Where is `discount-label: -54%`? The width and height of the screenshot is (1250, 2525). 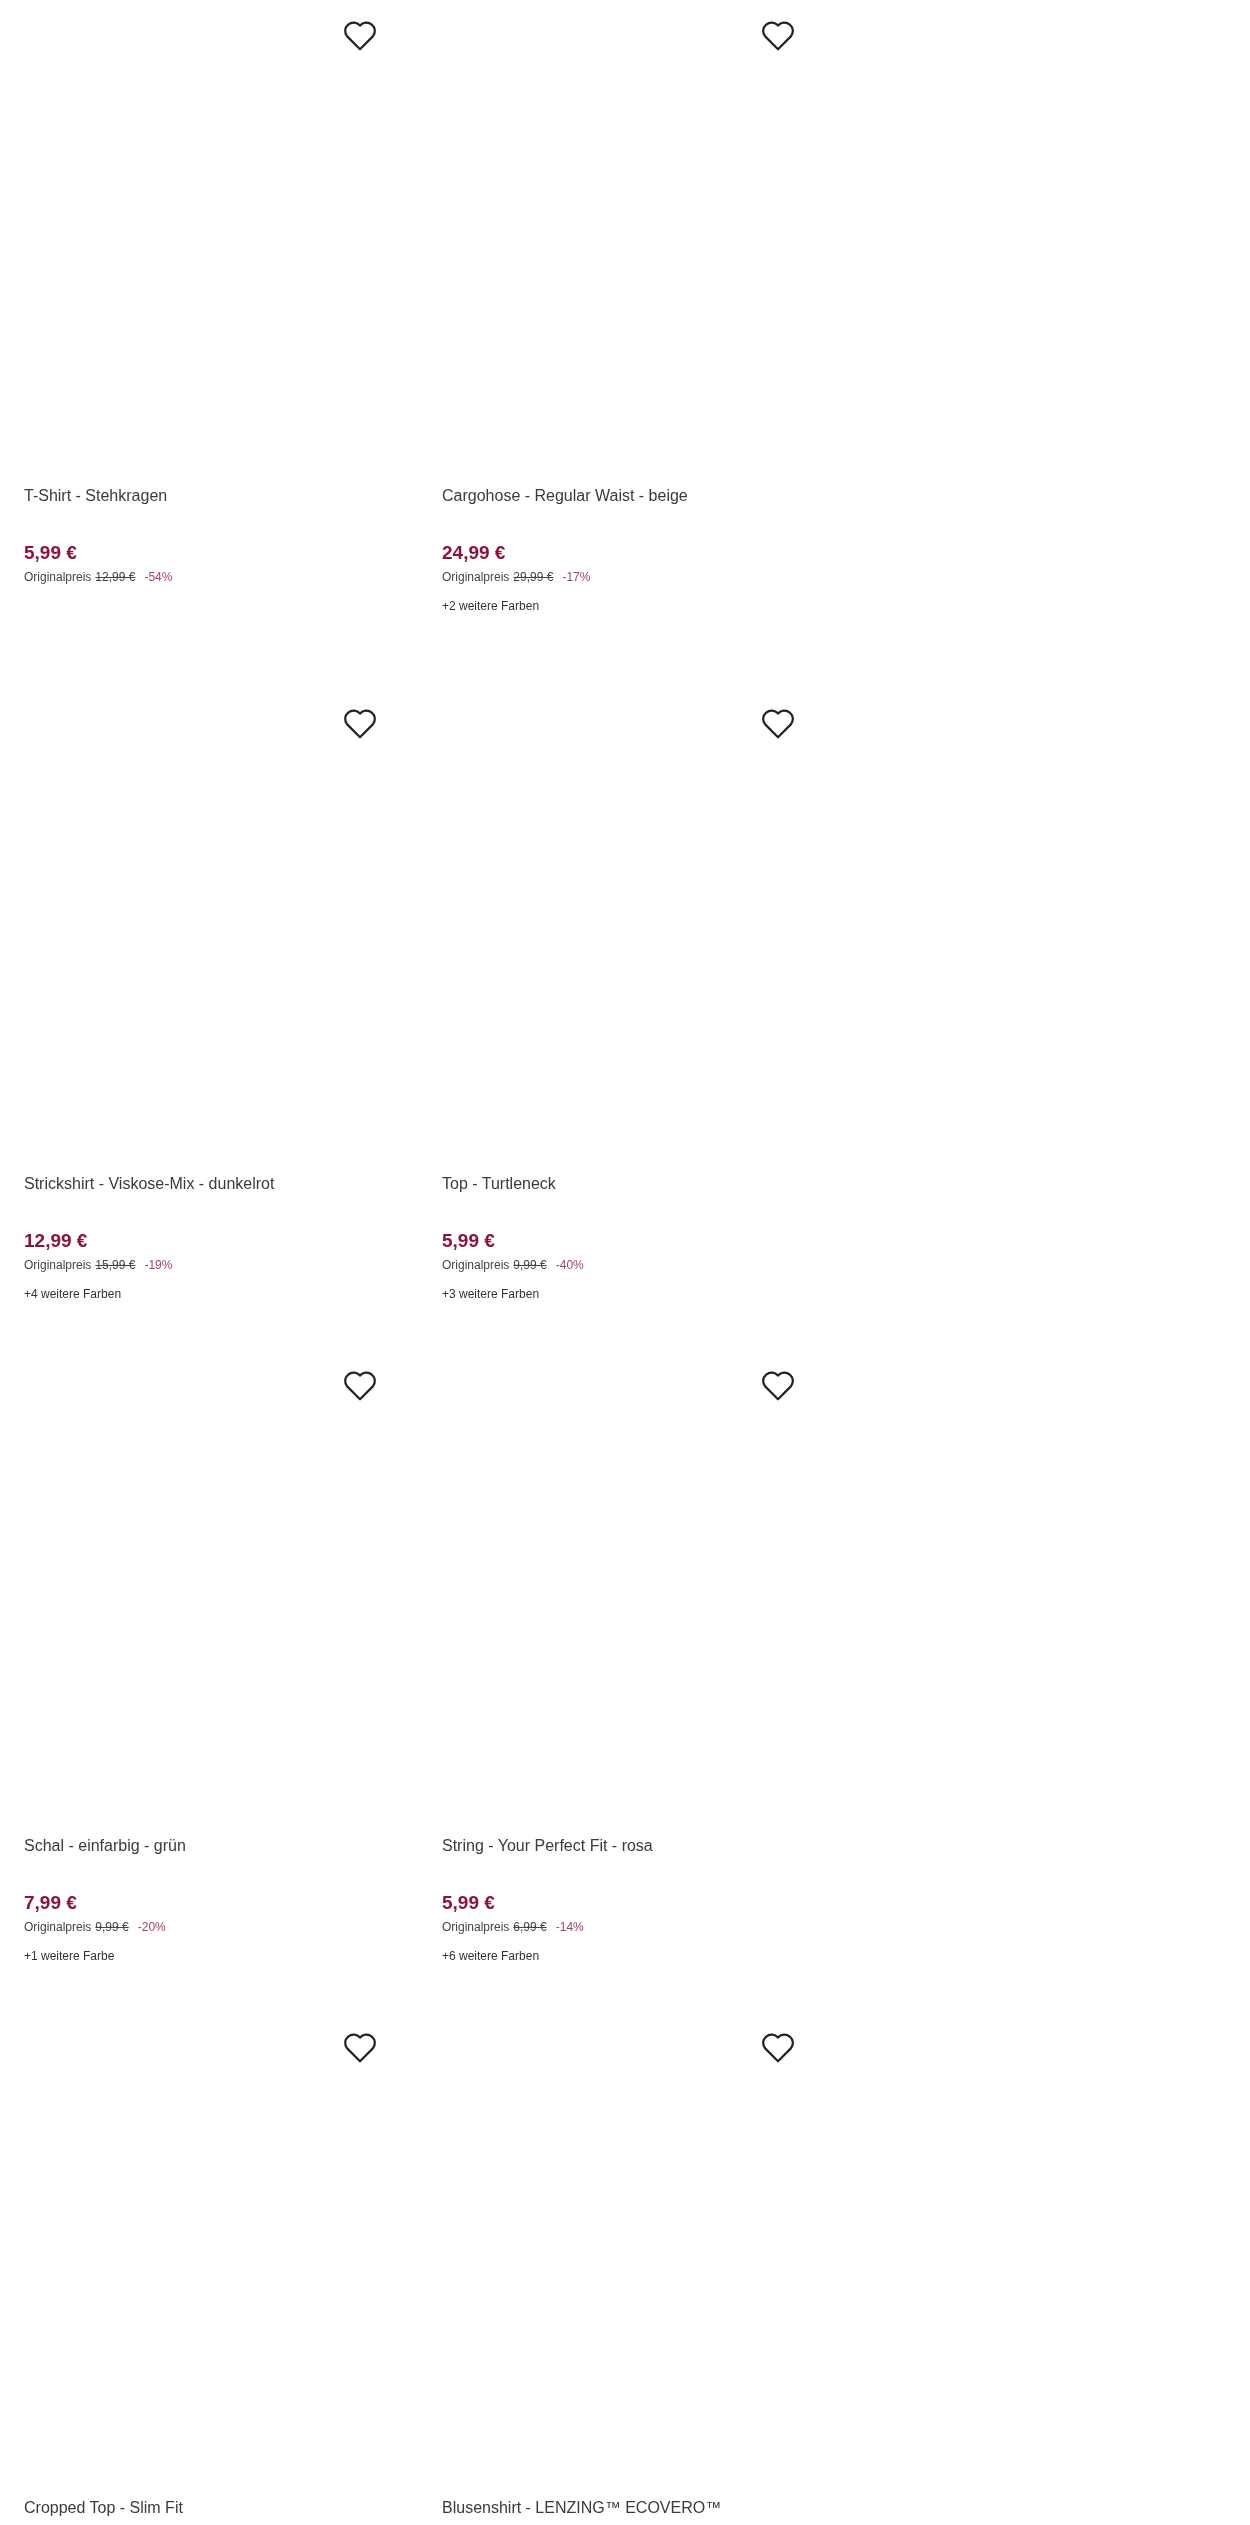 discount-label: -54% is located at coordinates (158, 577).